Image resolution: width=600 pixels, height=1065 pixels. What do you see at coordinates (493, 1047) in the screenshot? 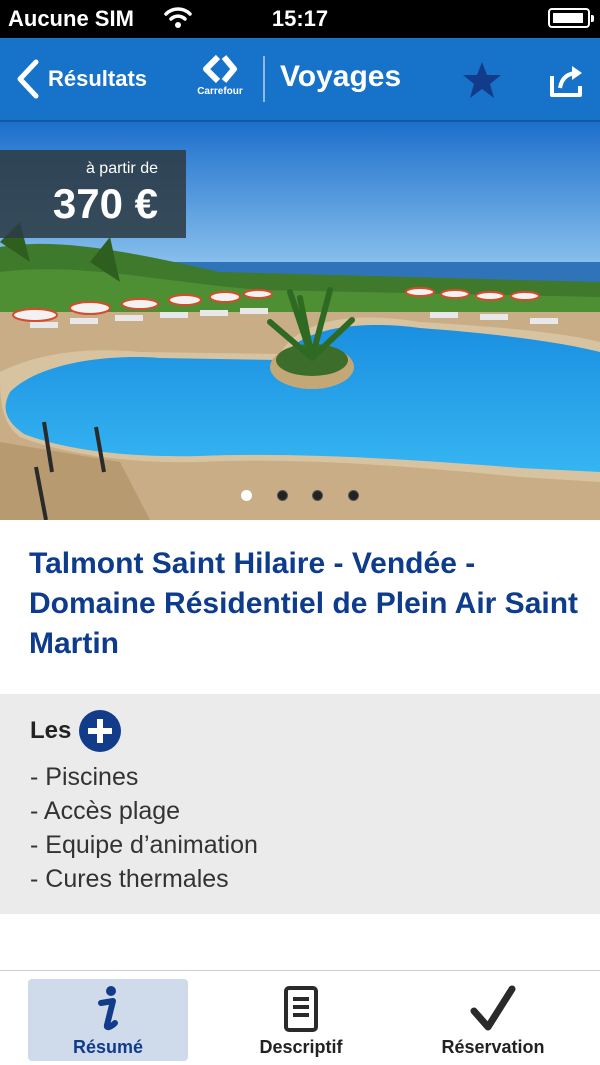
I see `tab-reservation-label: Réservation` at bounding box center [493, 1047].